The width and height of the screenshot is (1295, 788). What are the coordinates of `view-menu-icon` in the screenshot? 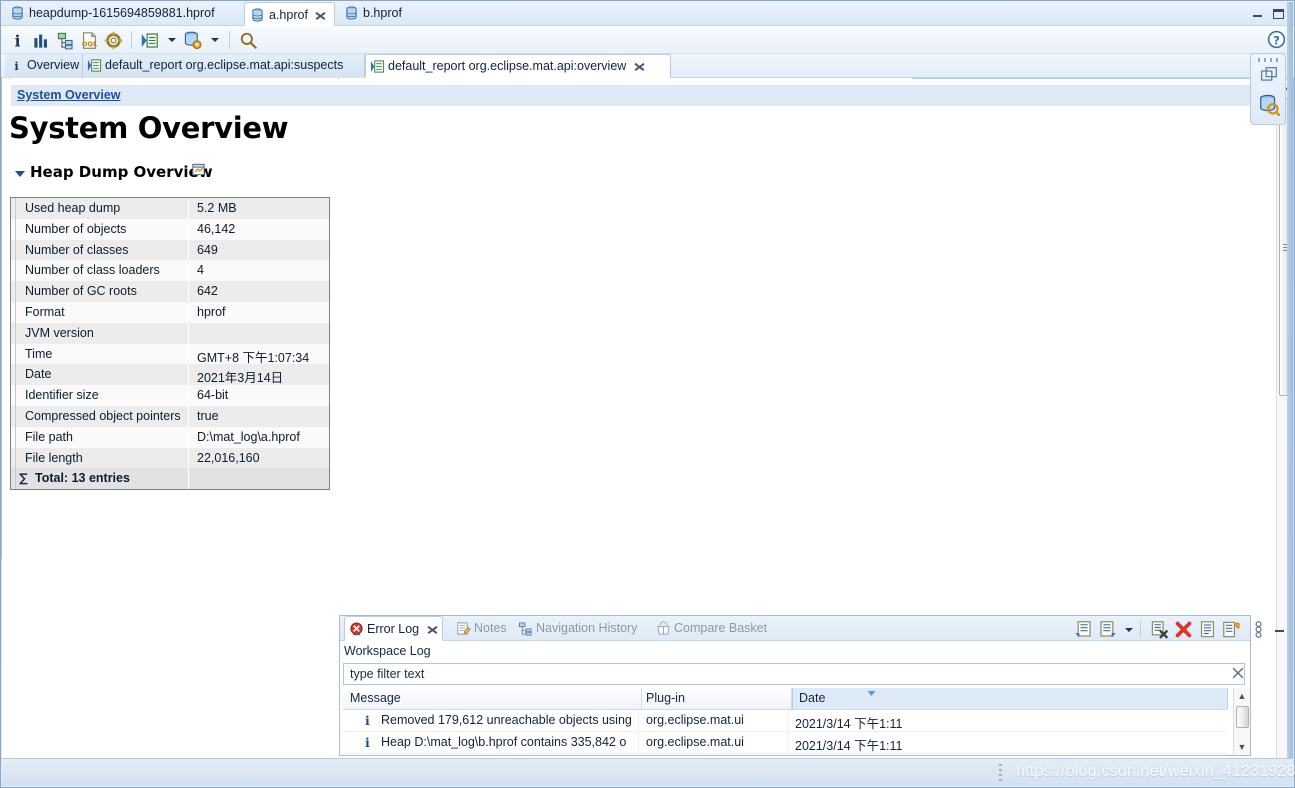 It's located at (1258, 629).